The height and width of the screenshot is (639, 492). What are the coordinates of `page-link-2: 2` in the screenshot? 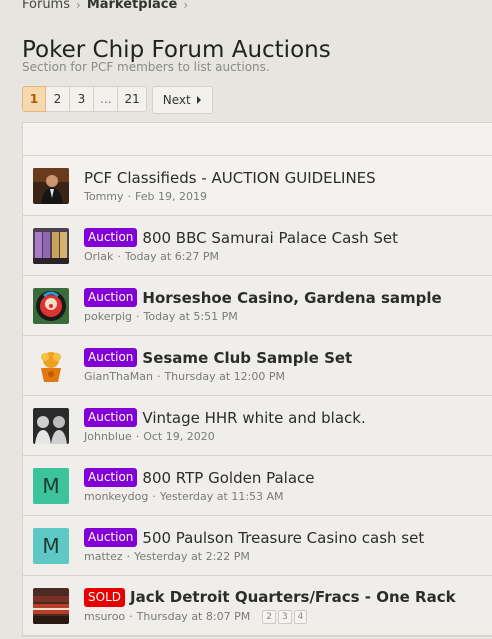 It's located at (58, 99).